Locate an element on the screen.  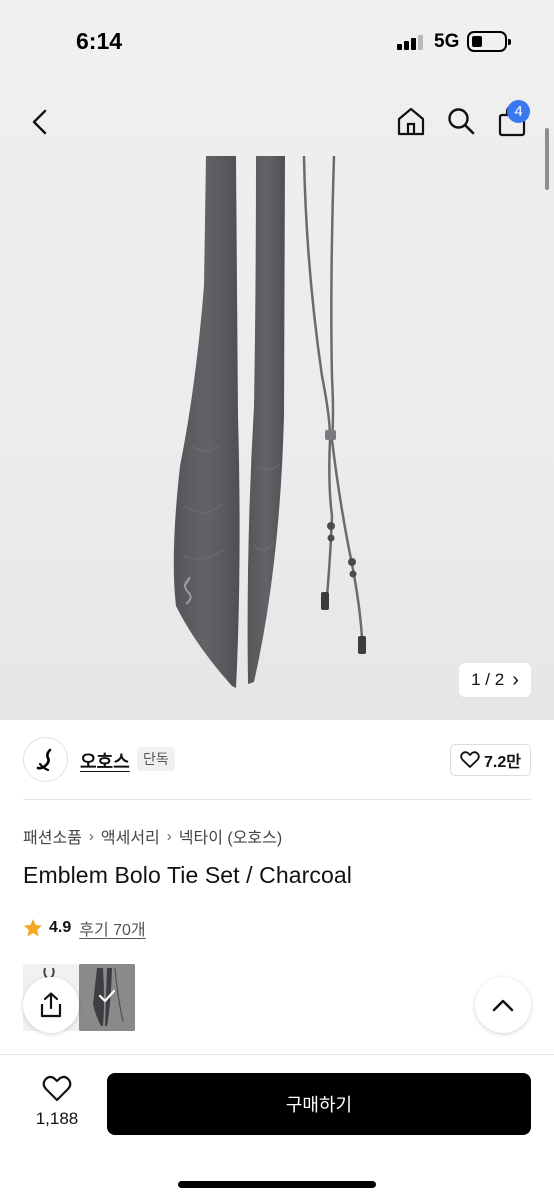
brand-like-count: 7.2만 is located at coordinates (502, 762).